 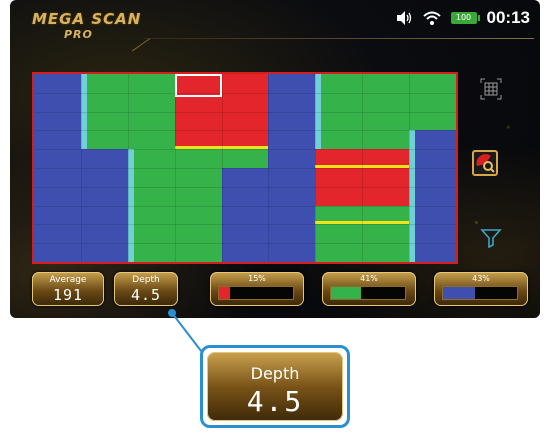 I want to click on selection-box, so click(x=198, y=85).